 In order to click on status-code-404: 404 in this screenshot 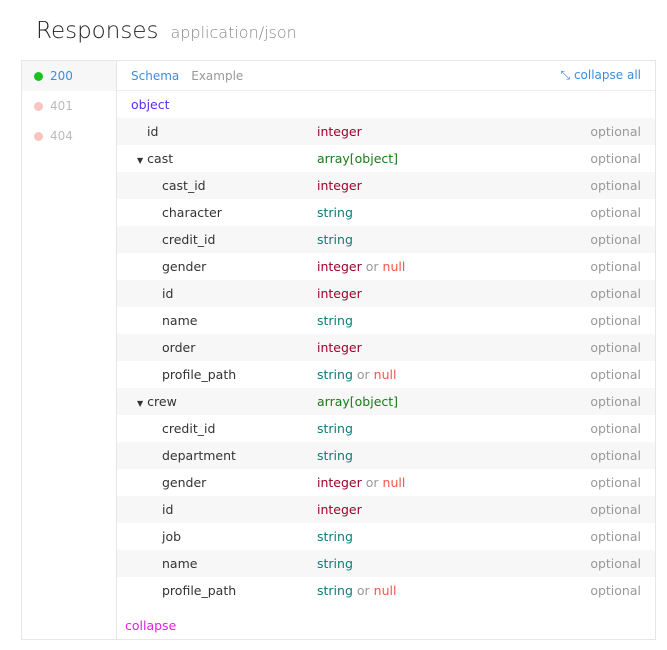, I will do `click(69, 136)`.